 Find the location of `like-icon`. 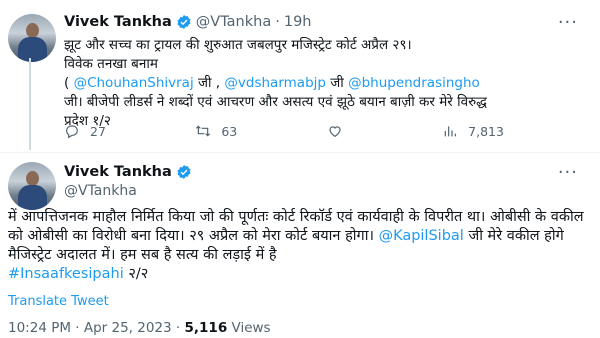

like-icon is located at coordinates (335, 132).